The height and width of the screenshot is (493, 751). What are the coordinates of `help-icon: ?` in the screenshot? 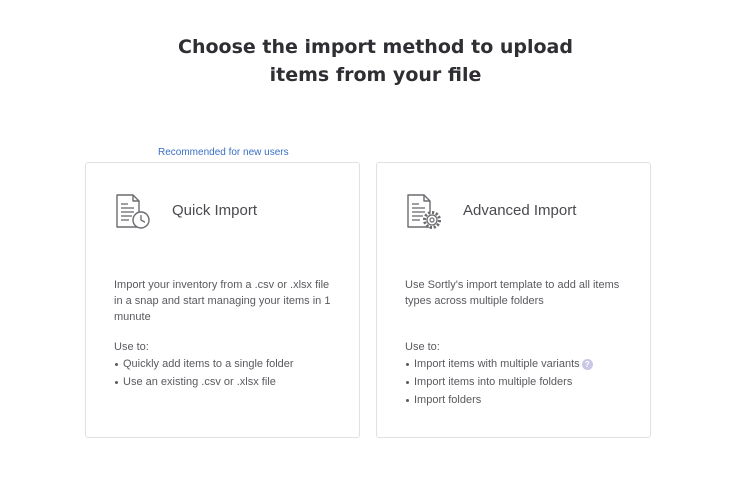 It's located at (587, 364).